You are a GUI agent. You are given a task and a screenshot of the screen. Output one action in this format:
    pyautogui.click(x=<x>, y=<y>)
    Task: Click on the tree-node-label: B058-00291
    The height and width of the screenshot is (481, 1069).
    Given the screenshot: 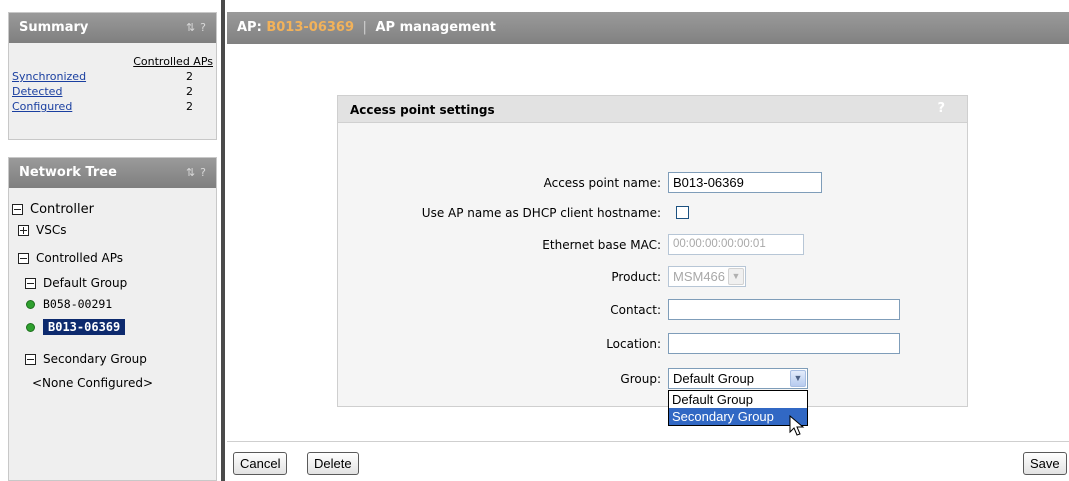 What is the action you would take?
    pyautogui.click(x=78, y=304)
    